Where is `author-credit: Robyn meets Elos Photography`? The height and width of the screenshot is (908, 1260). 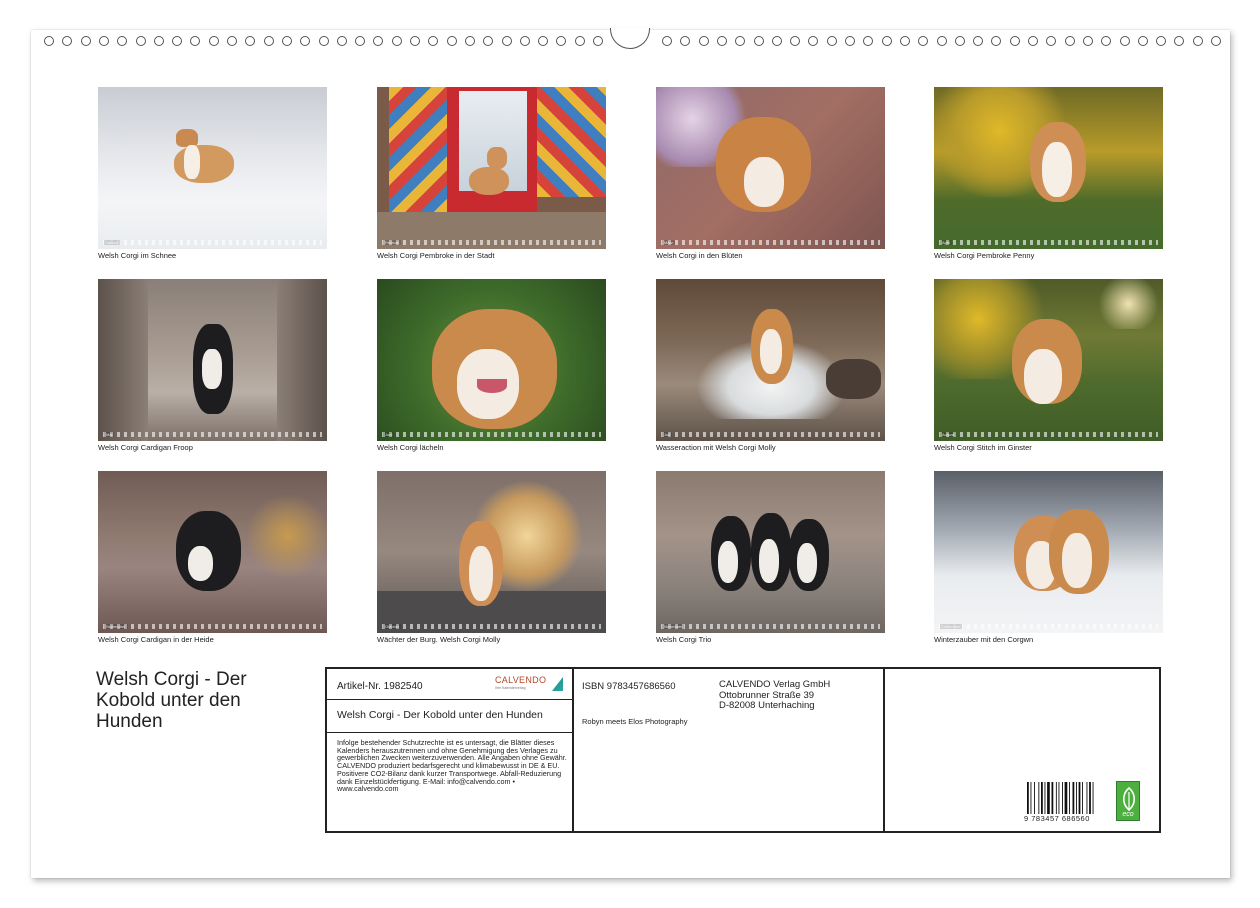
author-credit: Robyn meets Elos Photography is located at coordinates (635, 721).